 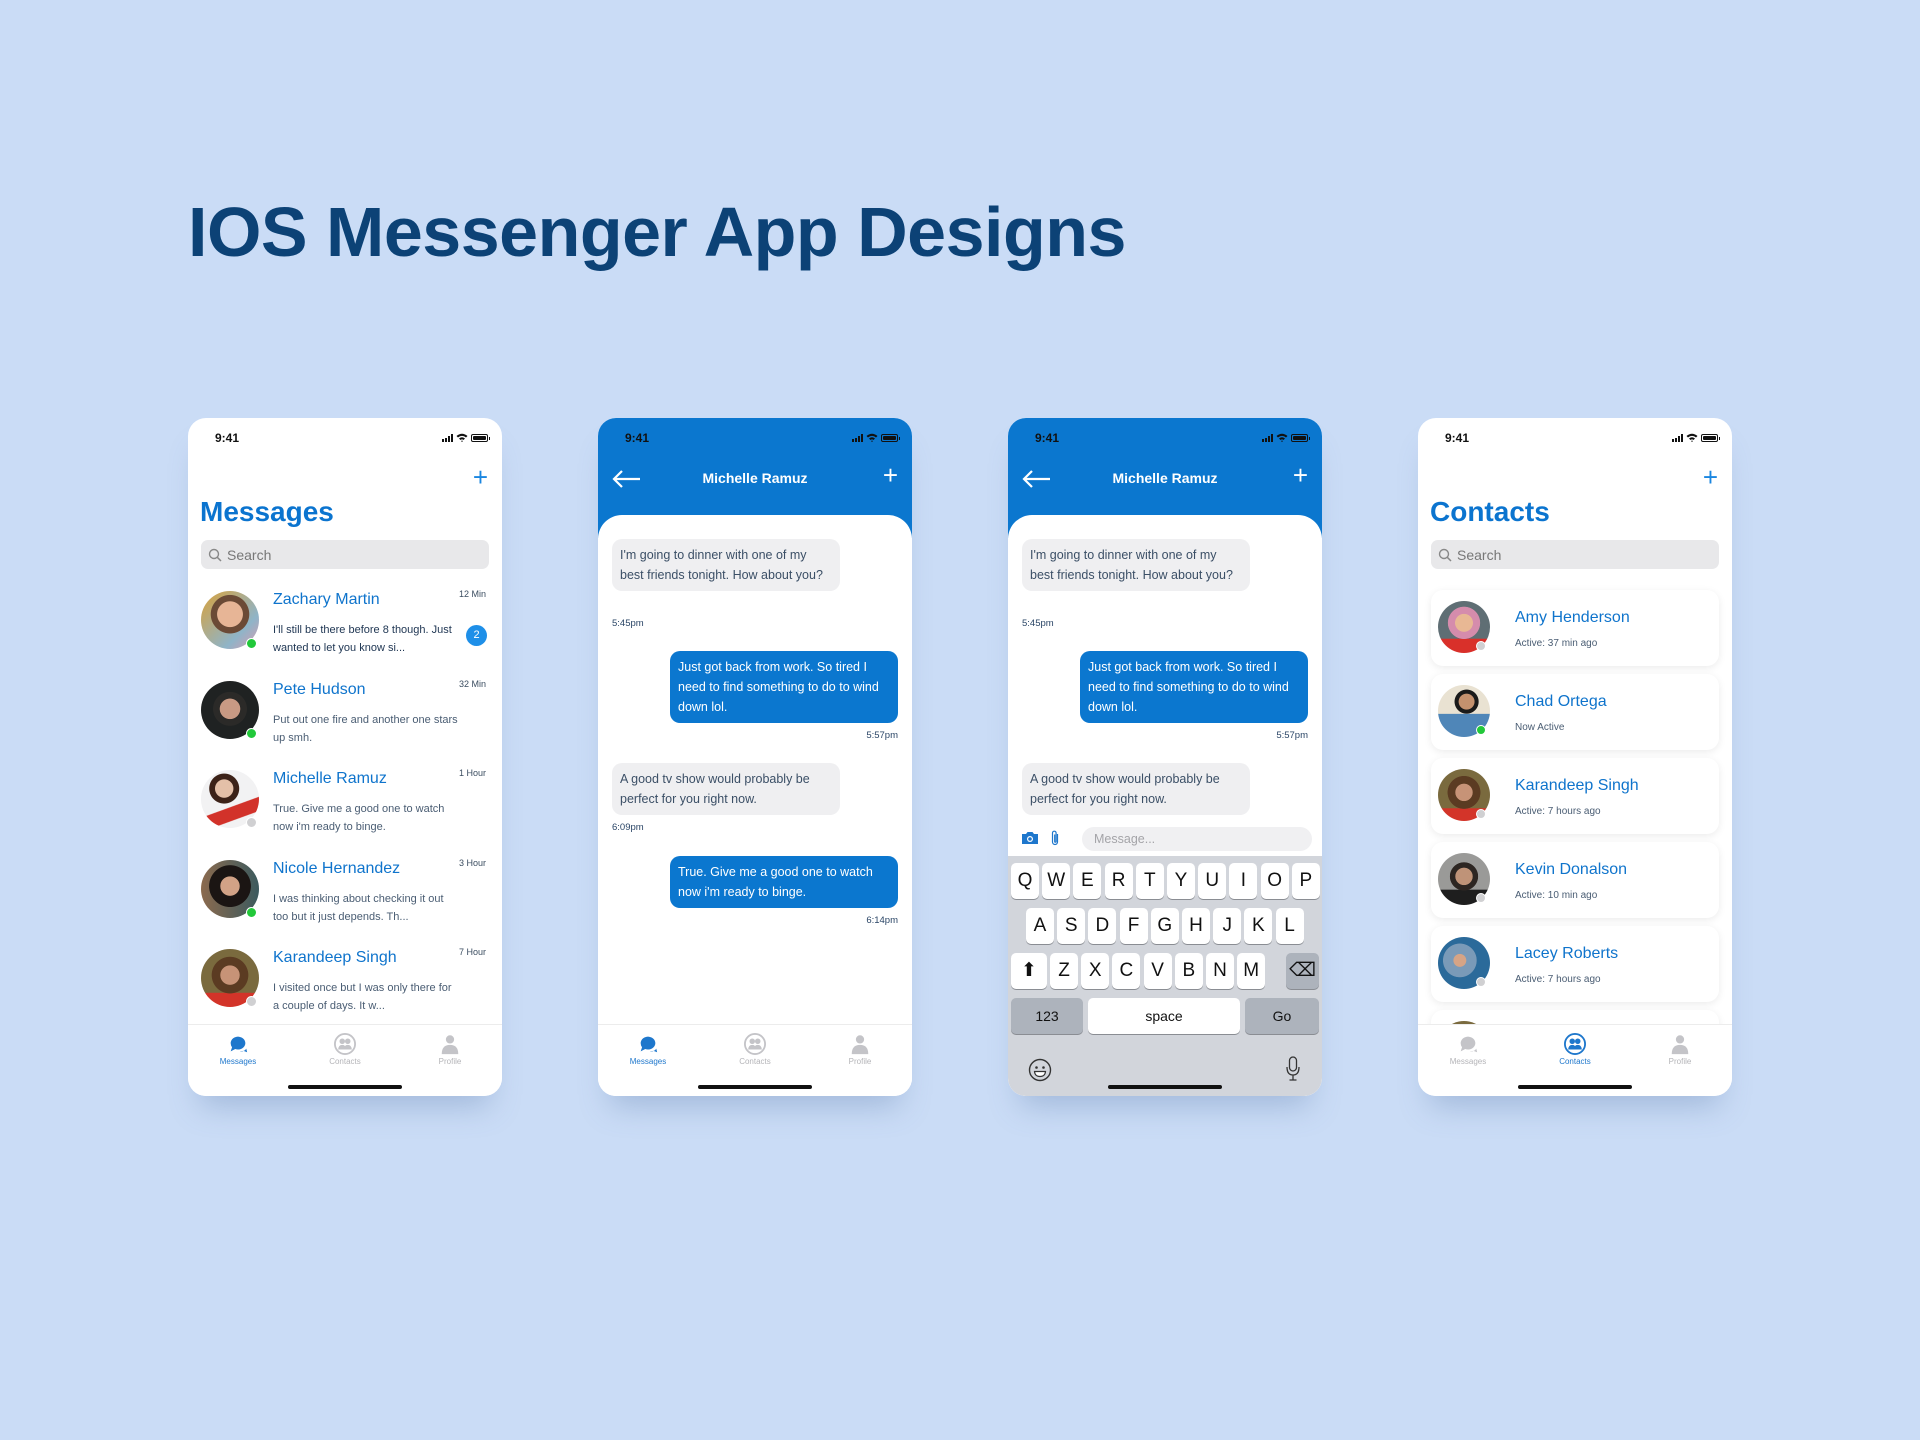 I want to click on contact-card: Kevin Donalson Active: 10 min ago, so click(x=1575, y=880).